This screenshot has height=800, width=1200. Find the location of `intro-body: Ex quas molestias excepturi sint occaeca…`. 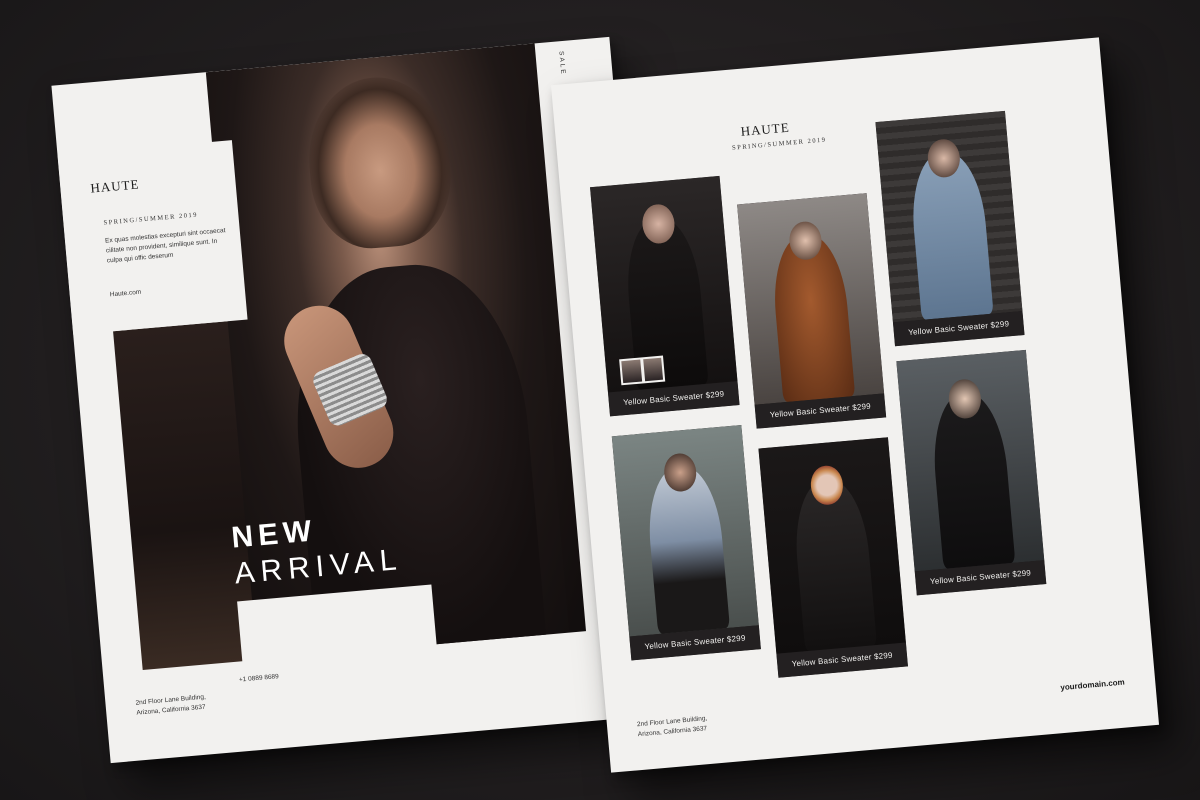

intro-body: Ex quas molestias excepturi sint occaeca… is located at coordinates (171, 245).